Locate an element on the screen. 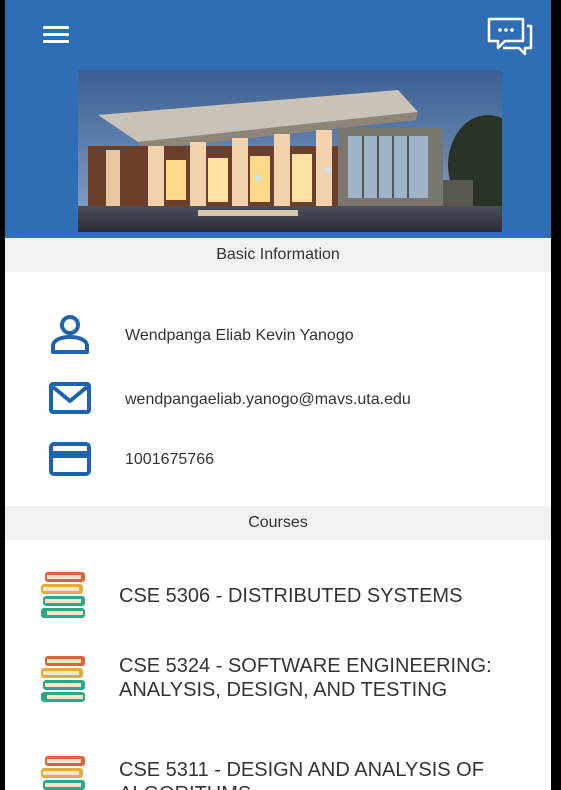 This screenshot has height=790, width=561. chat-bubbles-icon is located at coordinates (510, 36).